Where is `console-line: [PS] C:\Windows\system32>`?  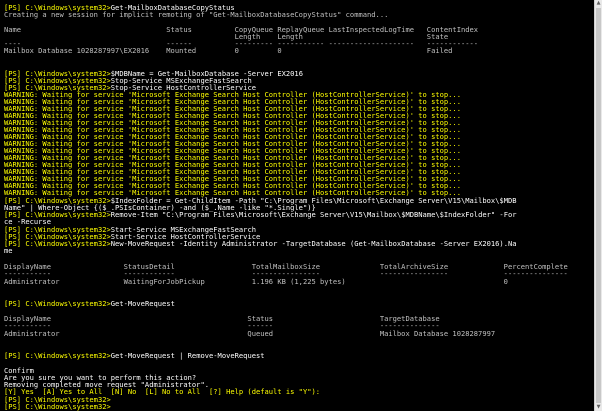 console-line: [PS] C:\Windows\system32> is located at coordinates (57, 407).